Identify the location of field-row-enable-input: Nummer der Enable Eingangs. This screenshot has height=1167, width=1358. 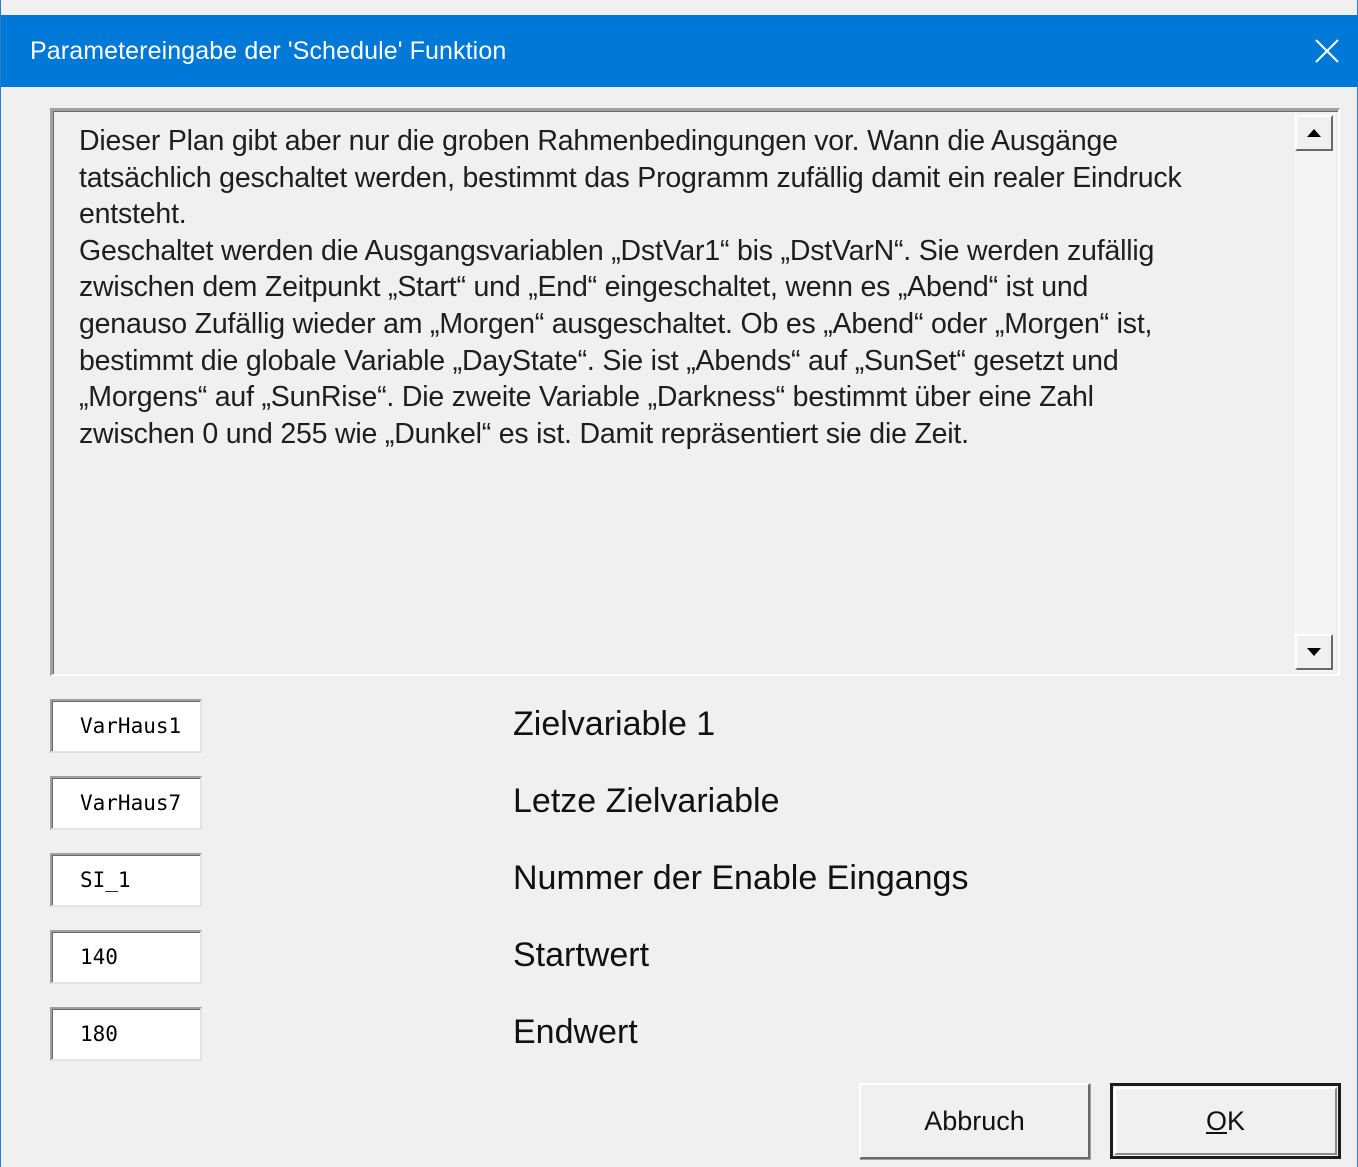
(679, 881).